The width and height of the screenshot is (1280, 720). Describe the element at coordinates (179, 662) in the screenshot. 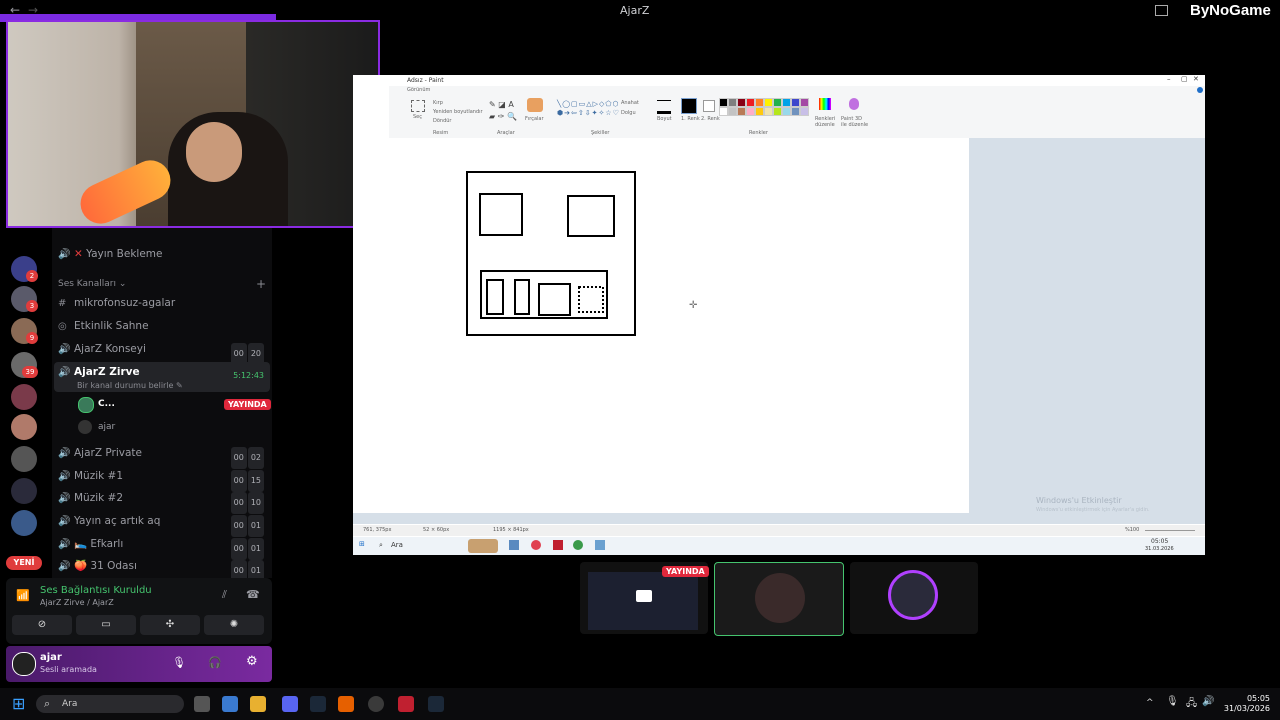

I see `microphone-icon: 🎙` at that location.